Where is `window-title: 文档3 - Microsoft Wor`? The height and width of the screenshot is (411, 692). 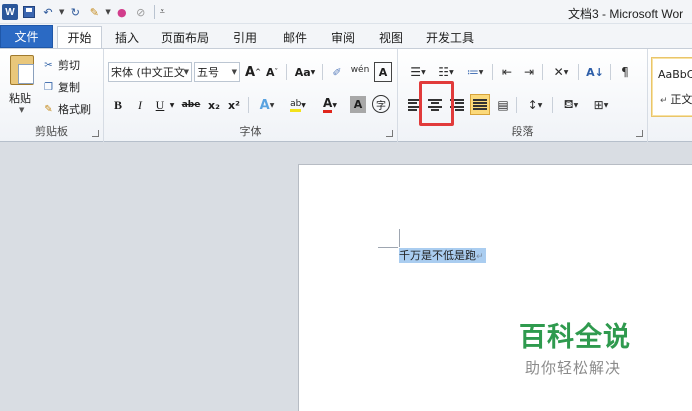
window-title: 文档3 - Microsoft Wor is located at coordinates (626, 14).